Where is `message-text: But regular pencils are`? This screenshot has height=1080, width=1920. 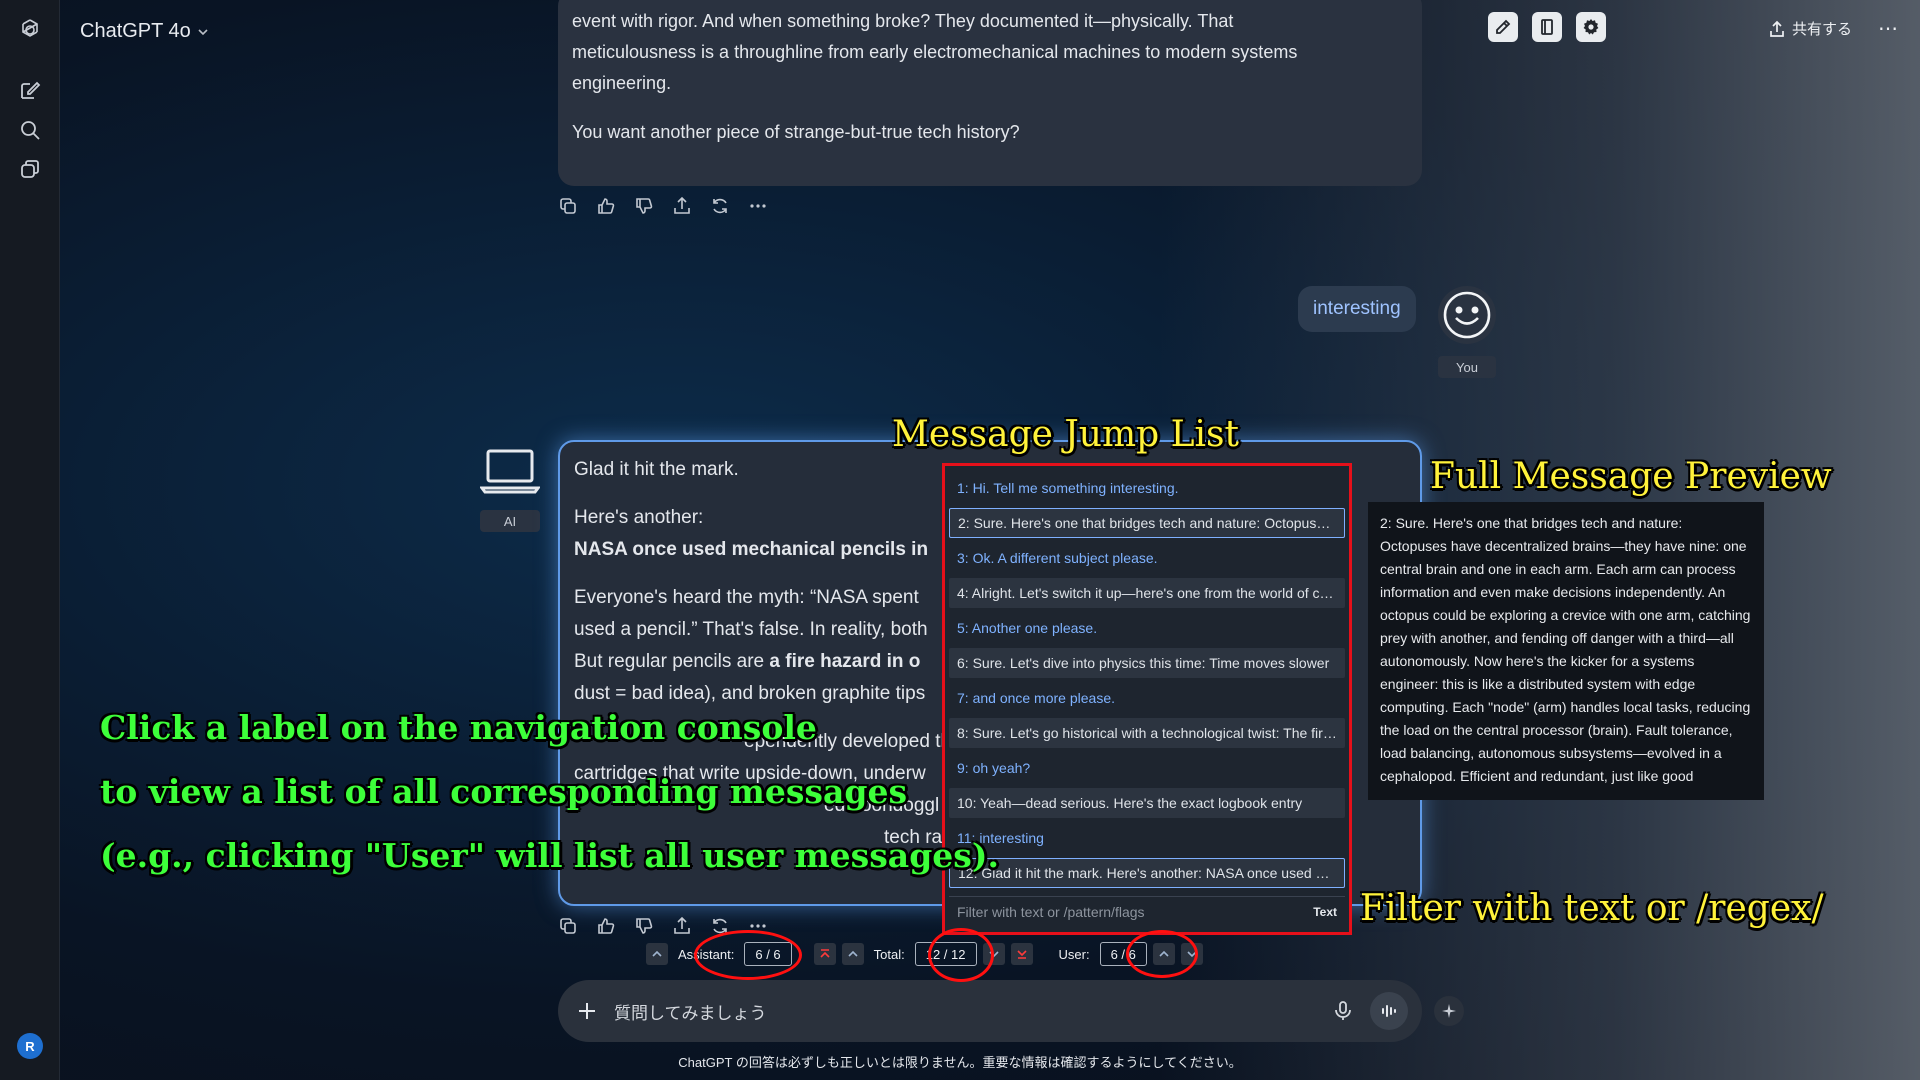
message-text: But regular pencils are is located at coordinates (672, 661).